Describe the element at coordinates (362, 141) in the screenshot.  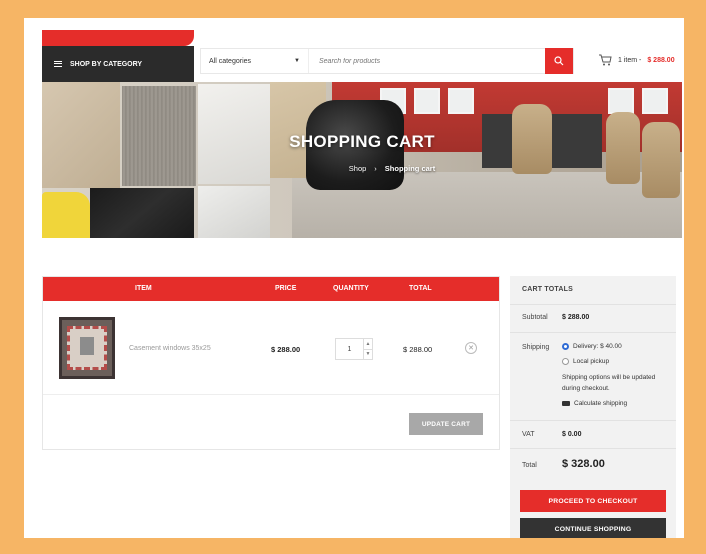
I see `page-title: SHOPPING CART` at that location.